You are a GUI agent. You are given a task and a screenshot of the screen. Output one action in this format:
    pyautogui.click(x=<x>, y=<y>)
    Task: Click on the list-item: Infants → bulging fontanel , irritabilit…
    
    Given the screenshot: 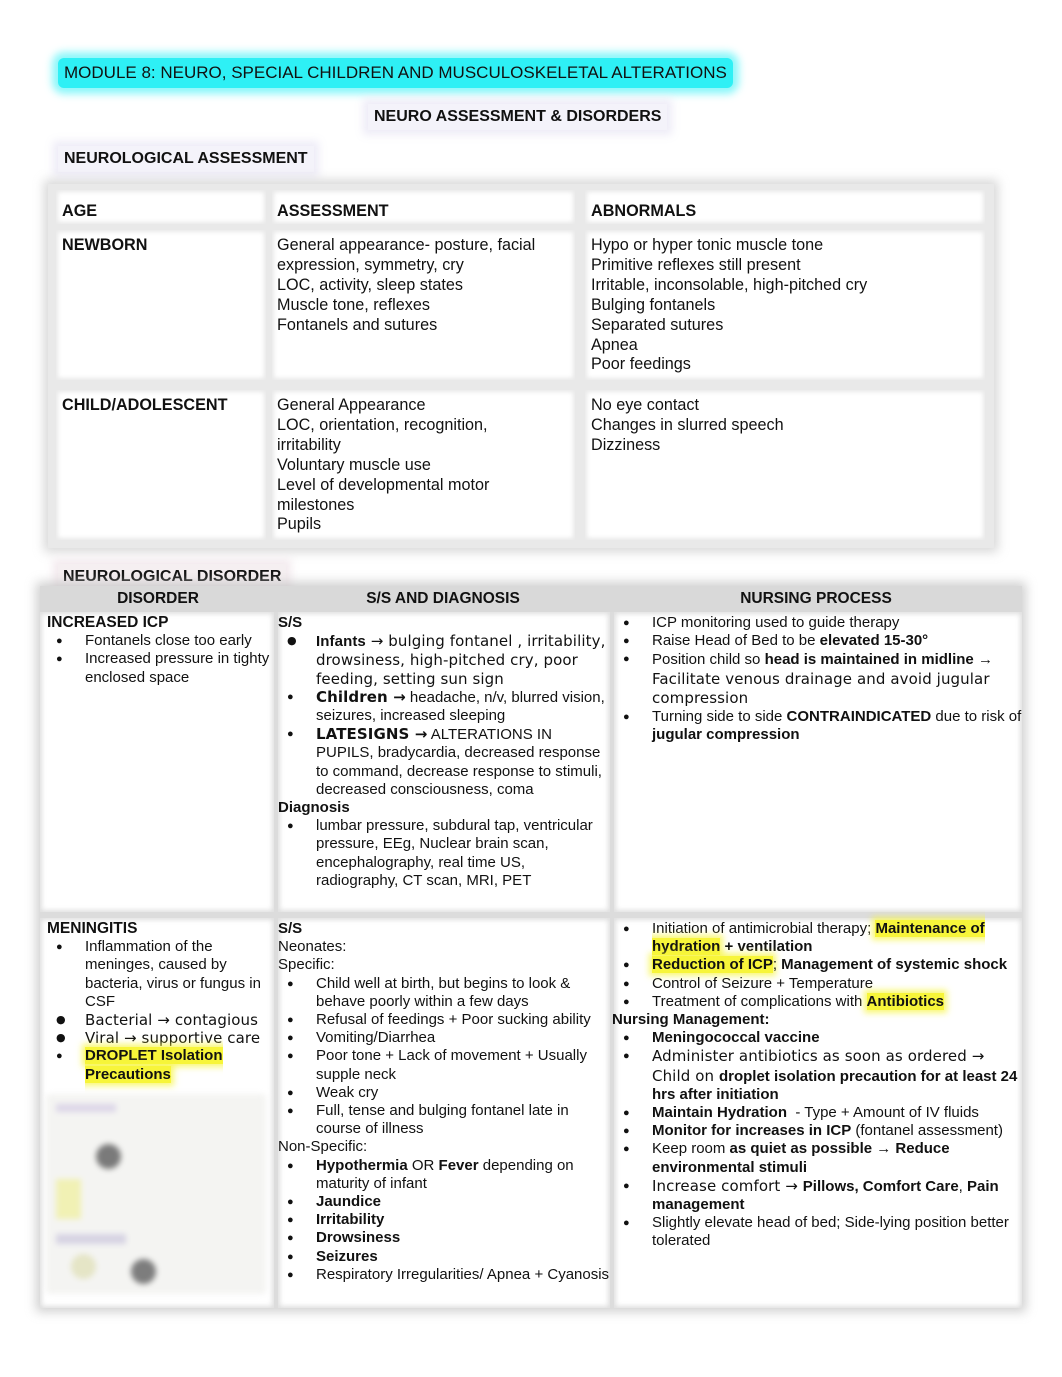 What is the action you would take?
    pyautogui.click(x=444, y=660)
    